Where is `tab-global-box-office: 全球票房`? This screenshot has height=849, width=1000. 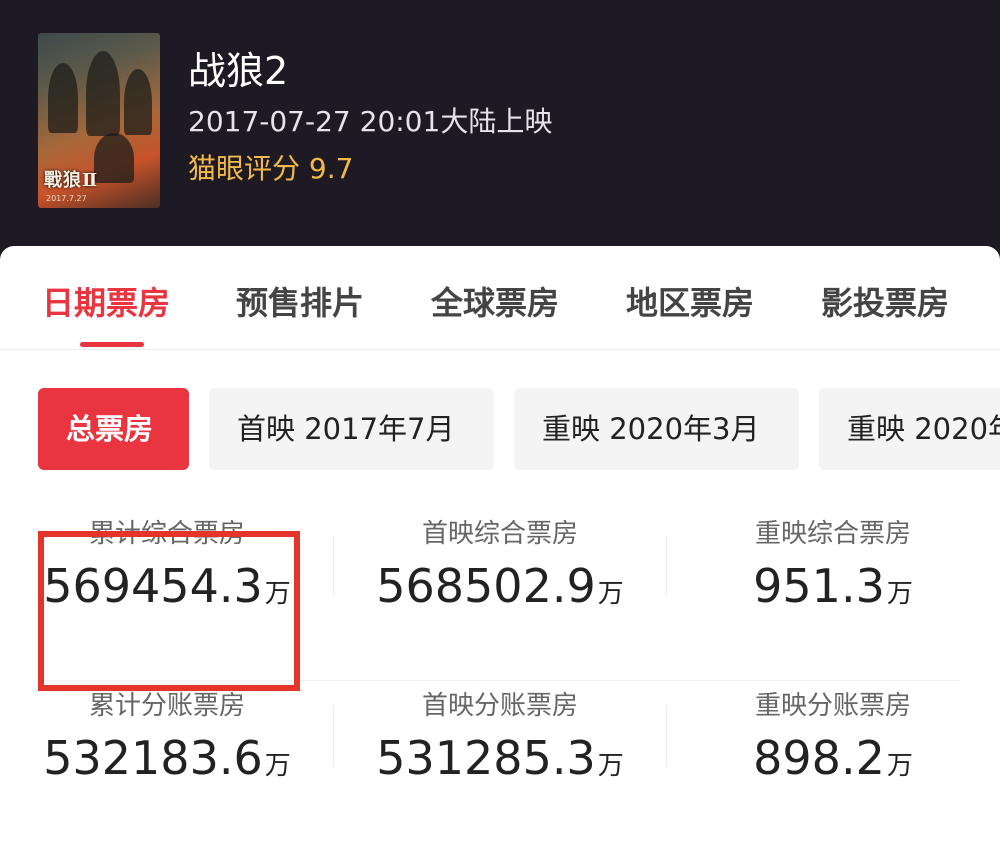 tab-global-box-office: 全球票房 is located at coordinates (495, 301).